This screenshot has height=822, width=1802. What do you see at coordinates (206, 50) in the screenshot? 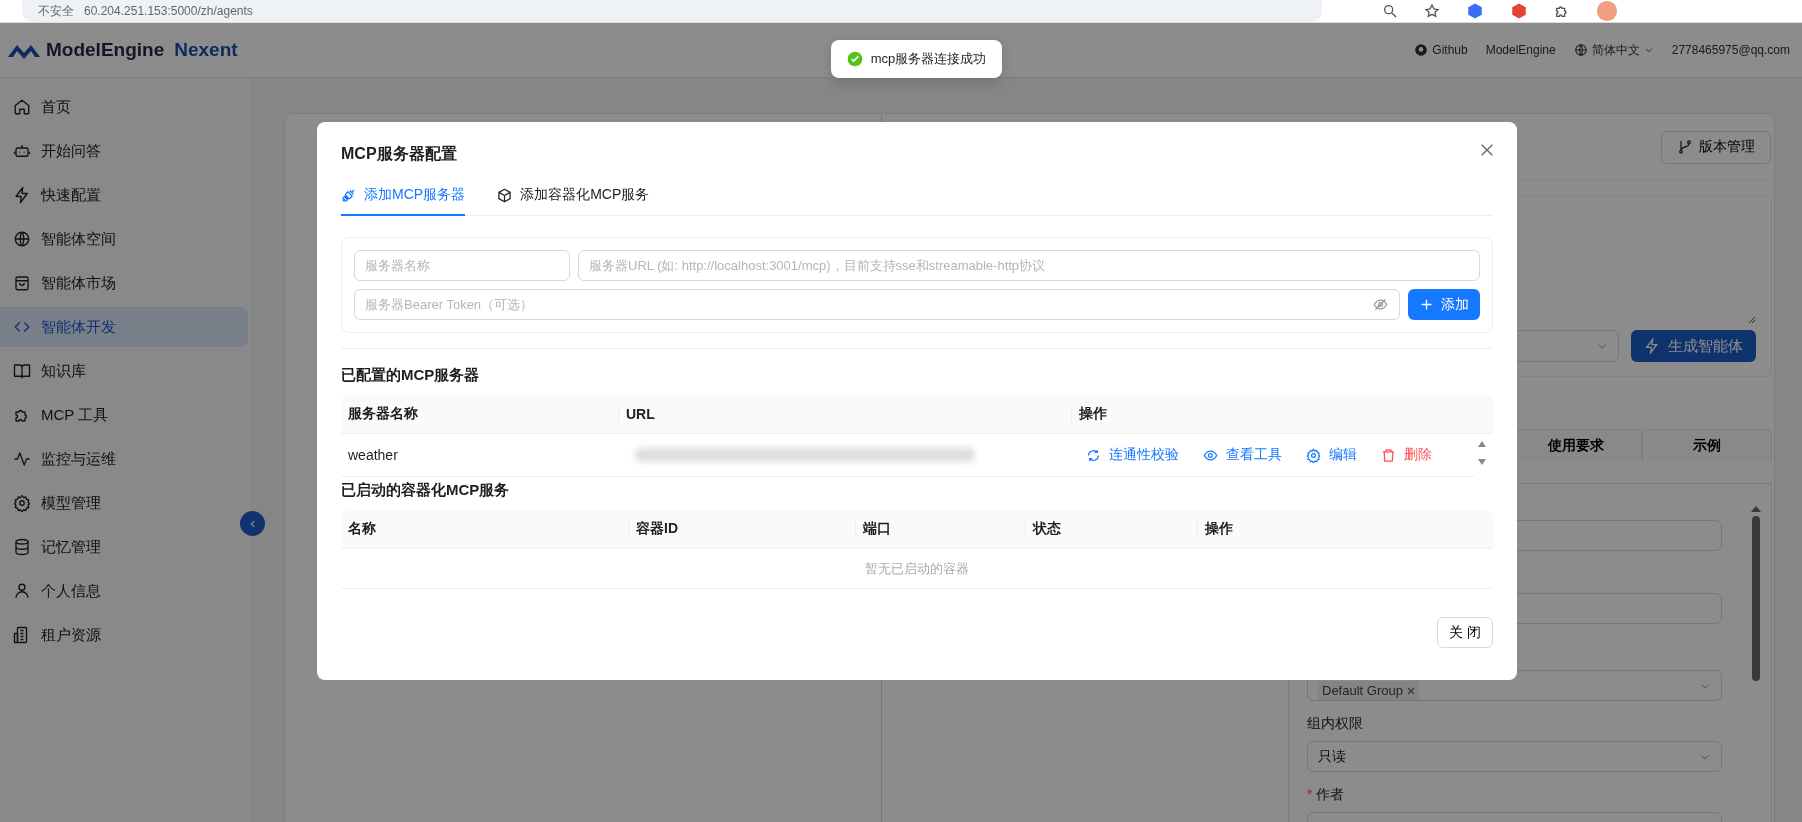
I see `product-name: Nexent` at bounding box center [206, 50].